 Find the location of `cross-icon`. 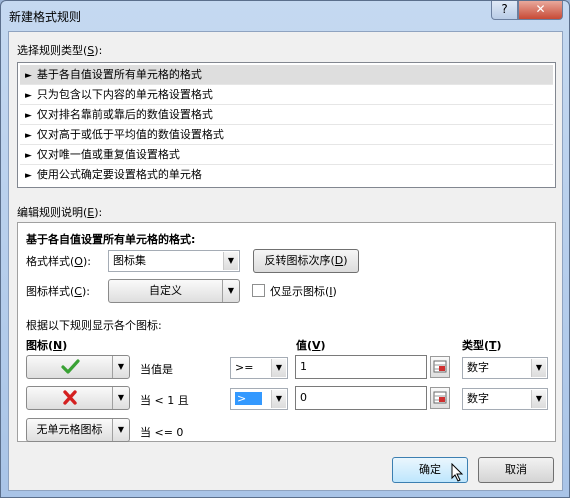

cross-icon is located at coordinates (70, 397).